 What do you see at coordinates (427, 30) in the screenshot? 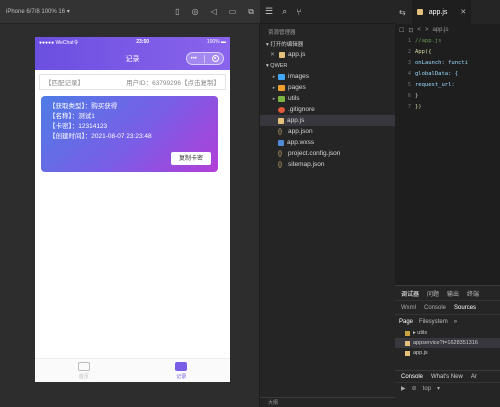
I see `nav-forward-icon: >` at bounding box center [427, 30].